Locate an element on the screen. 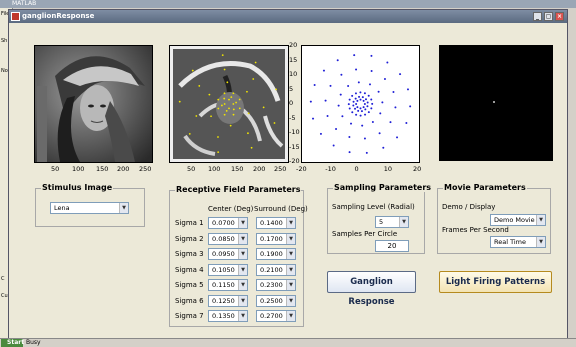  center-sigma-dropdown: 0.0700 ▼ is located at coordinates (228, 223).